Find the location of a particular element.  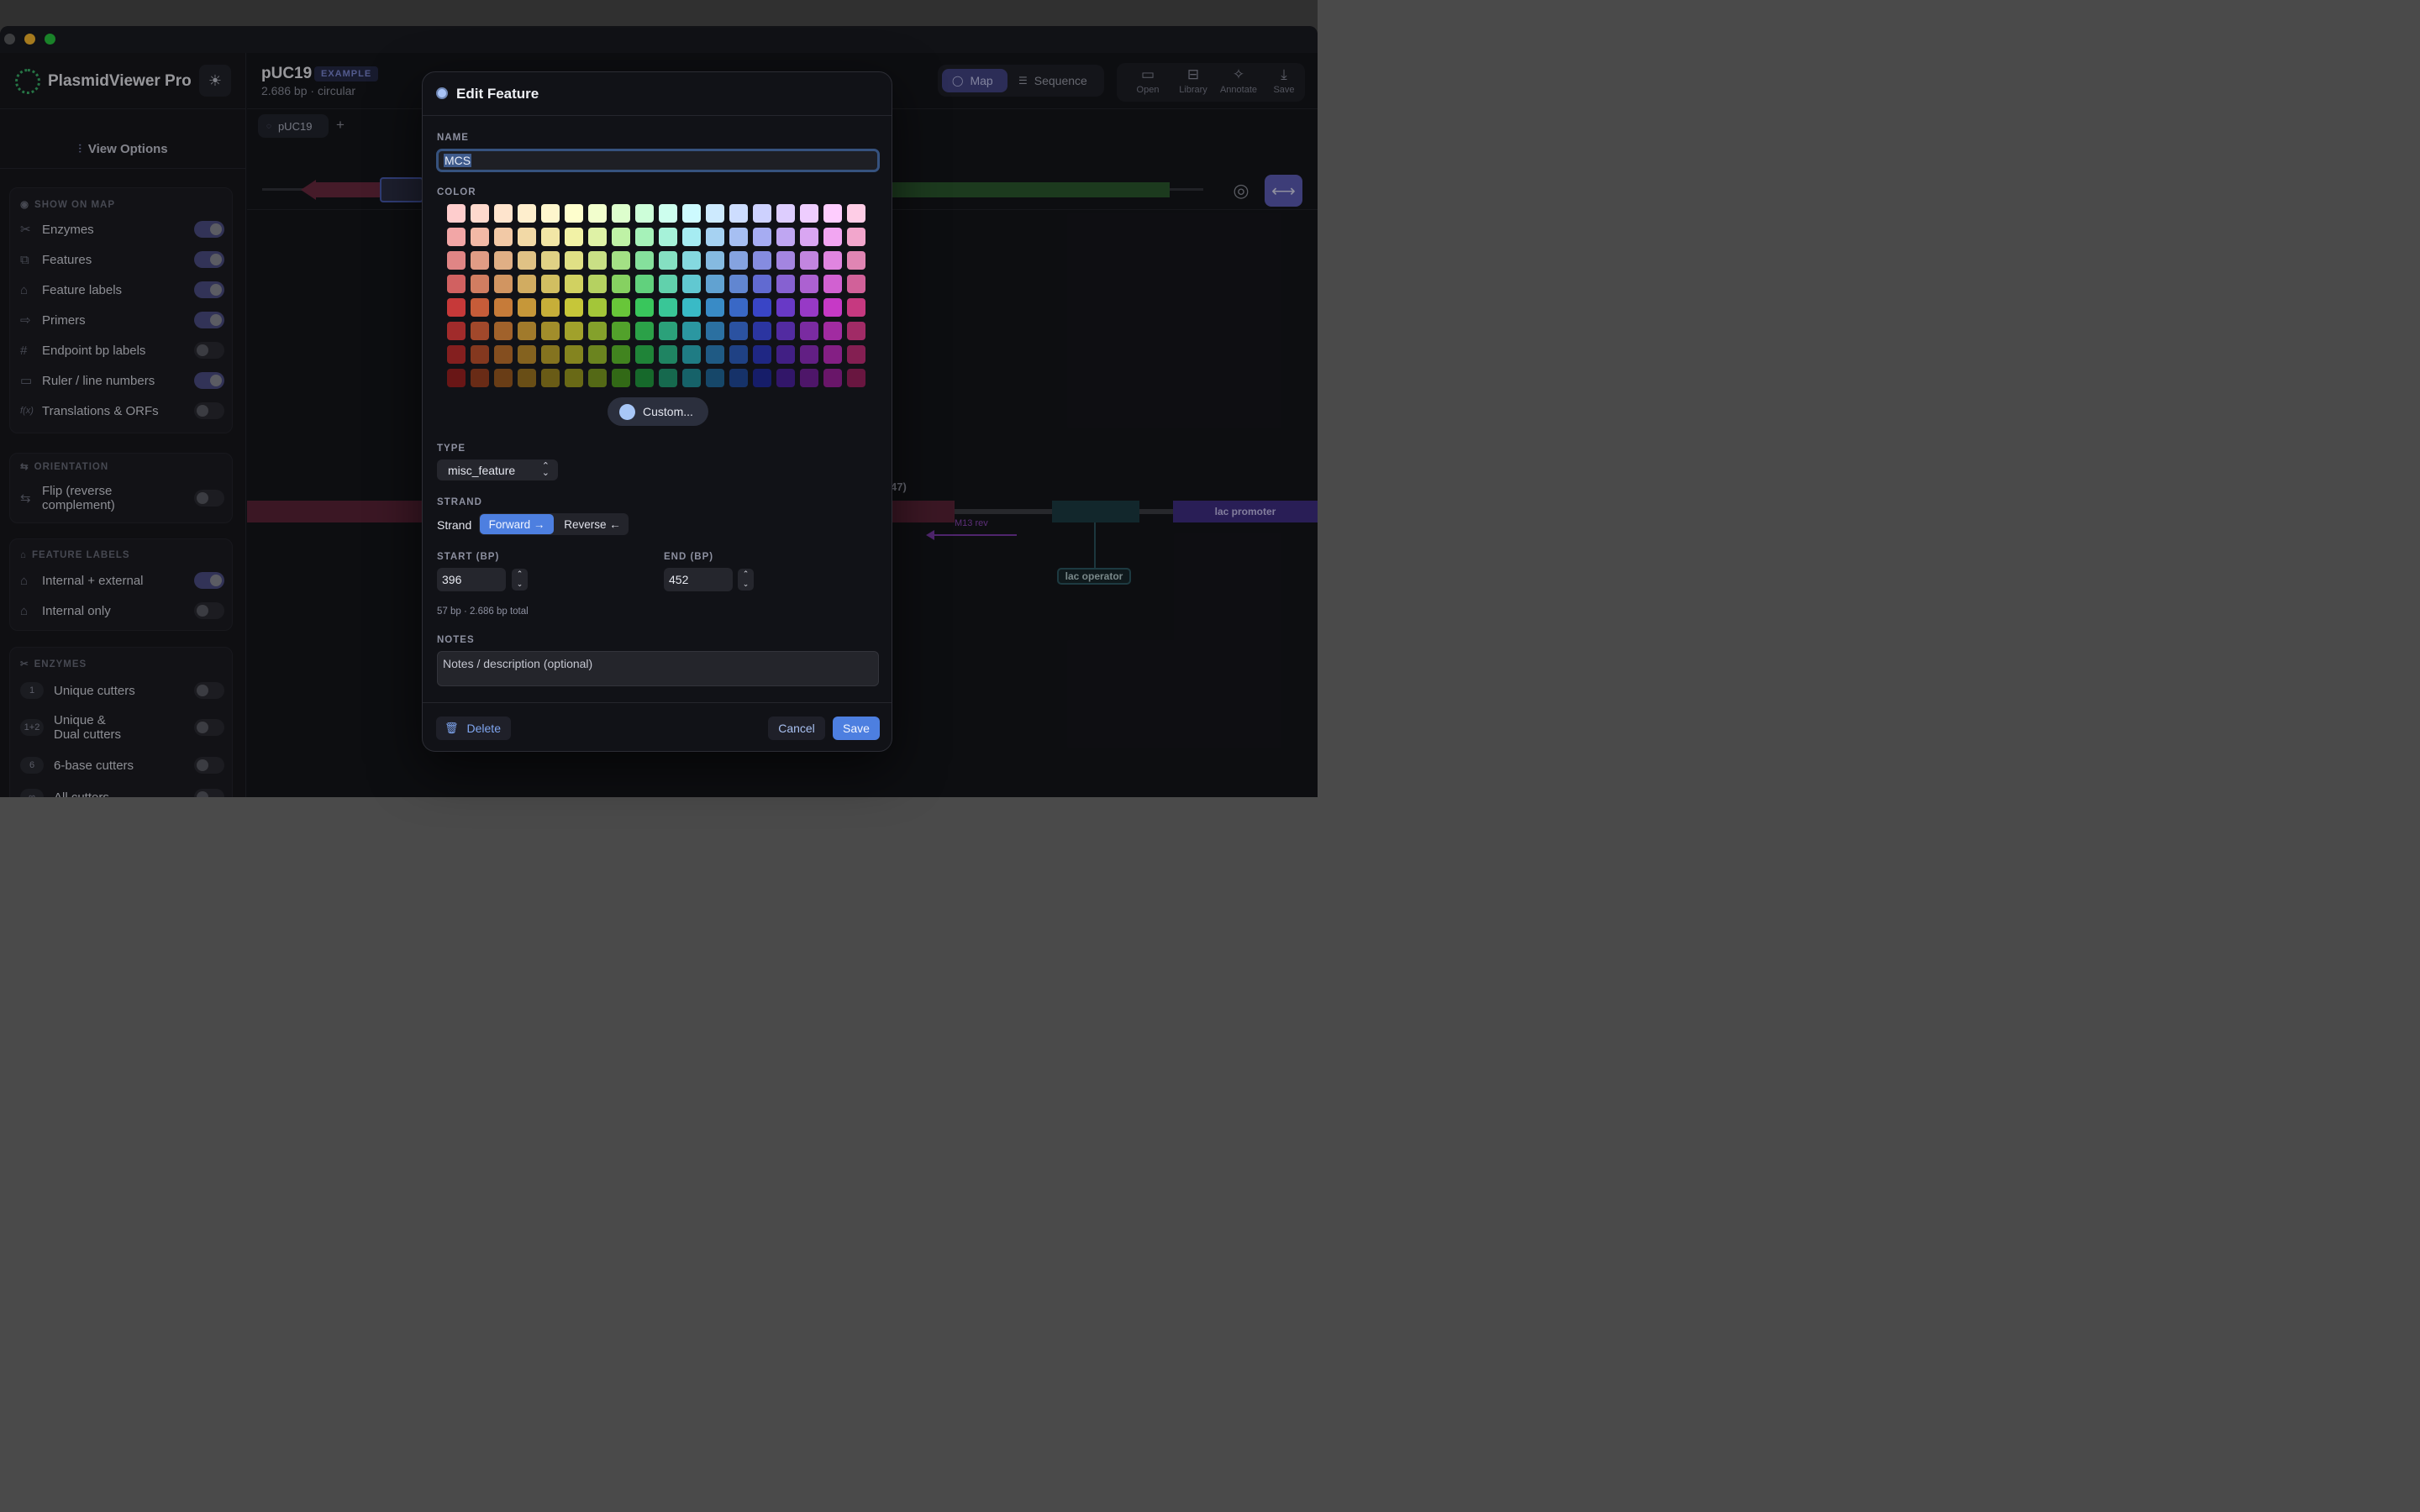

end-input: 452 is located at coordinates (698, 579).